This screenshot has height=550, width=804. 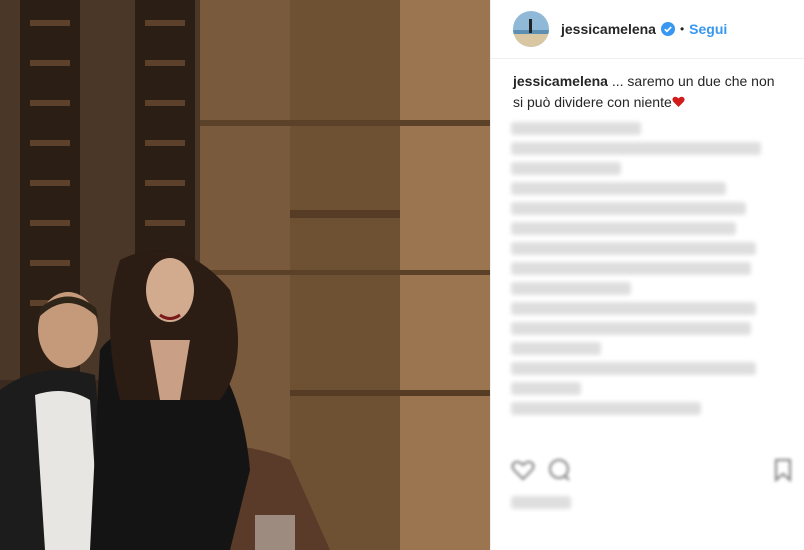 What do you see at coordinates (678, 101) in the screenshot?
I see `heart-icon` at bounding box center [678, 101].